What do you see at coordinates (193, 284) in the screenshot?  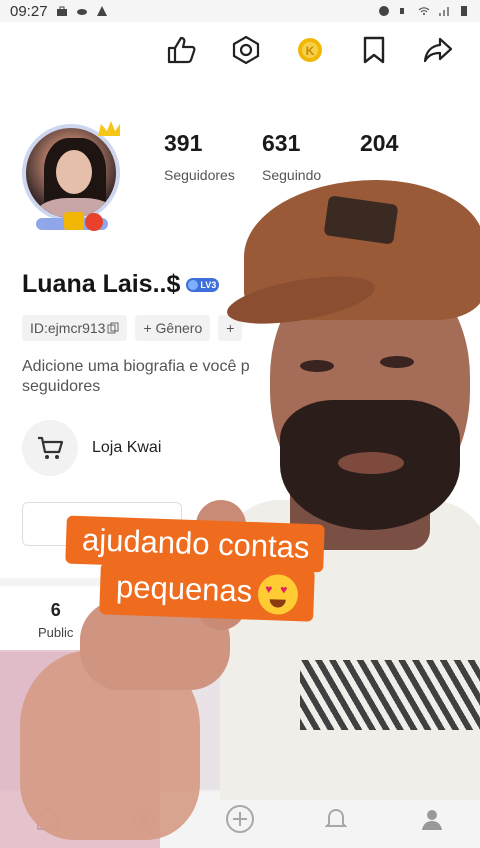 I see `level-gem-icon` at bounding box center [193, 284].